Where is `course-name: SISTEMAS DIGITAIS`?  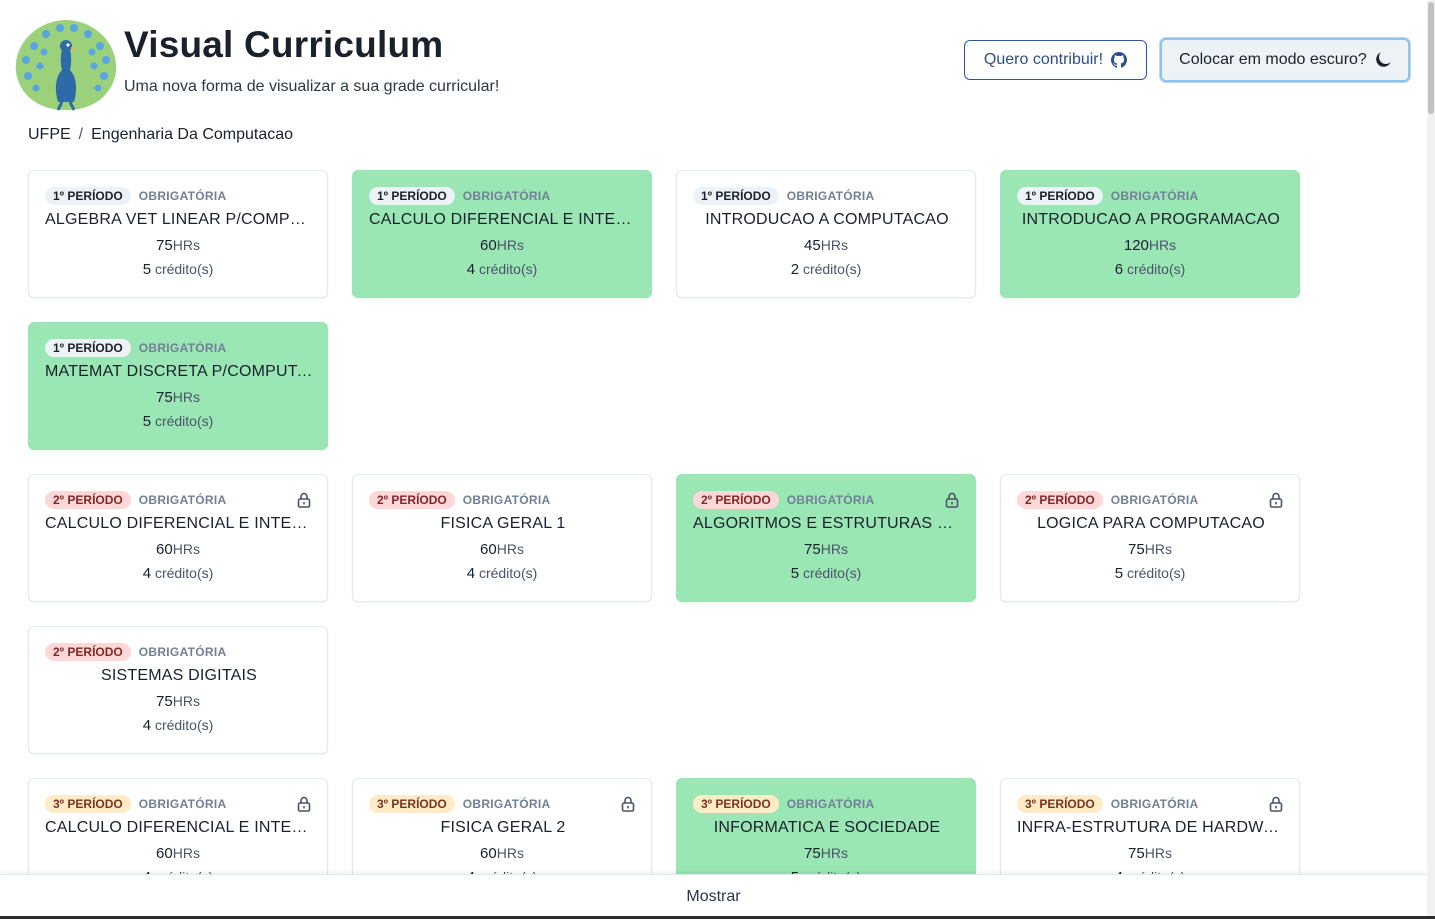 course-name: SISTEMAS DIGITAIS is located at coordinates (179, 675).